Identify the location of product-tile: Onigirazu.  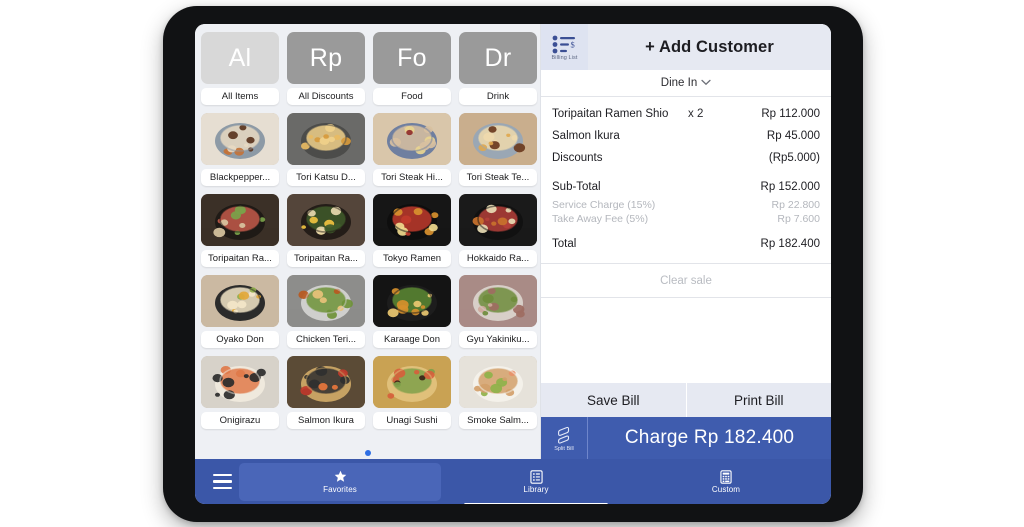
(240, 392).